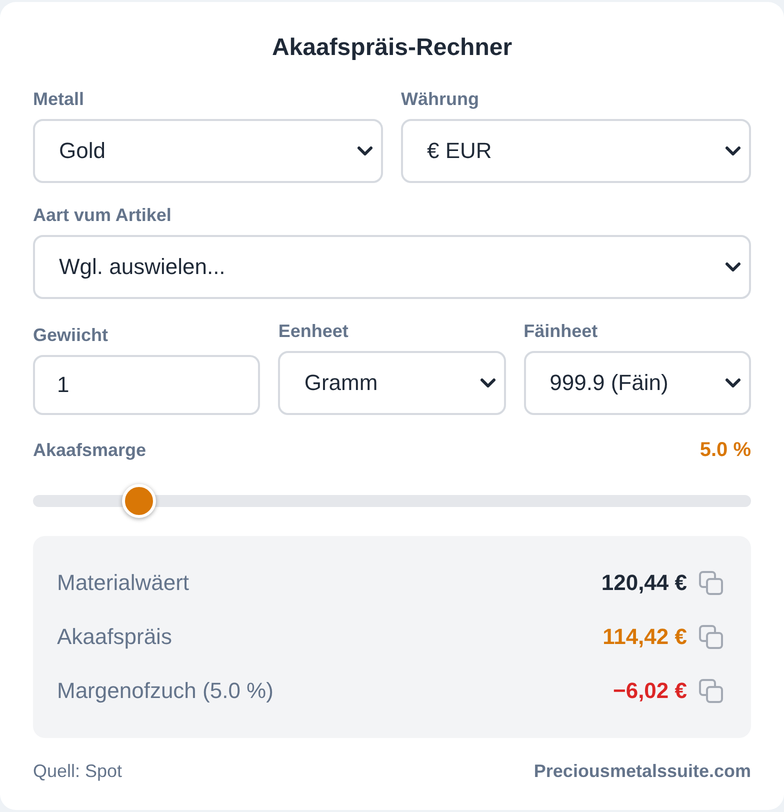 Image resolution: width=784 pixels, height=812 pixels. What do you see at coordinates (89, 450) in the screenshot?
I see `margin-label: Akaafsmarge` at bounding box center [89, 450].